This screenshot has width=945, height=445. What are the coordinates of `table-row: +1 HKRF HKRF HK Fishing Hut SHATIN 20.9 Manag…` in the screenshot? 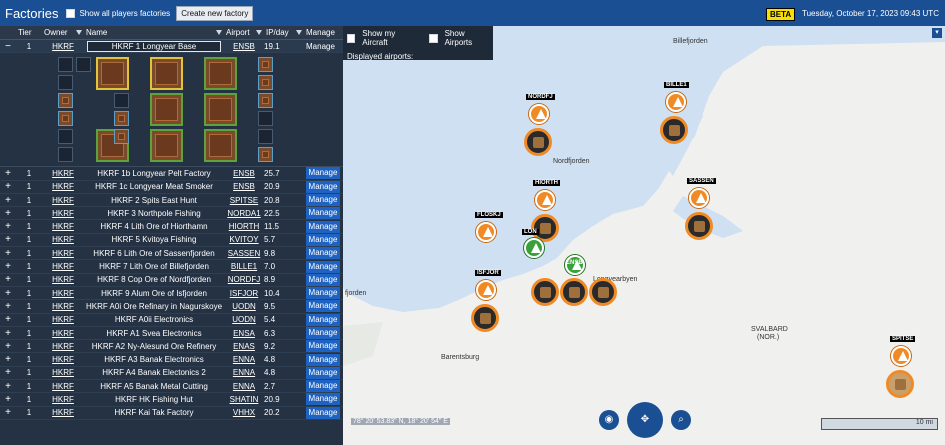 It's located at (171, 400).